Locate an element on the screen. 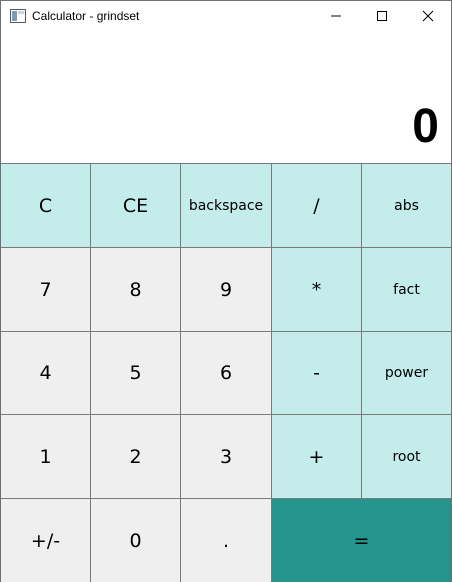  minimize-icon is located at coordinates (336, 16).